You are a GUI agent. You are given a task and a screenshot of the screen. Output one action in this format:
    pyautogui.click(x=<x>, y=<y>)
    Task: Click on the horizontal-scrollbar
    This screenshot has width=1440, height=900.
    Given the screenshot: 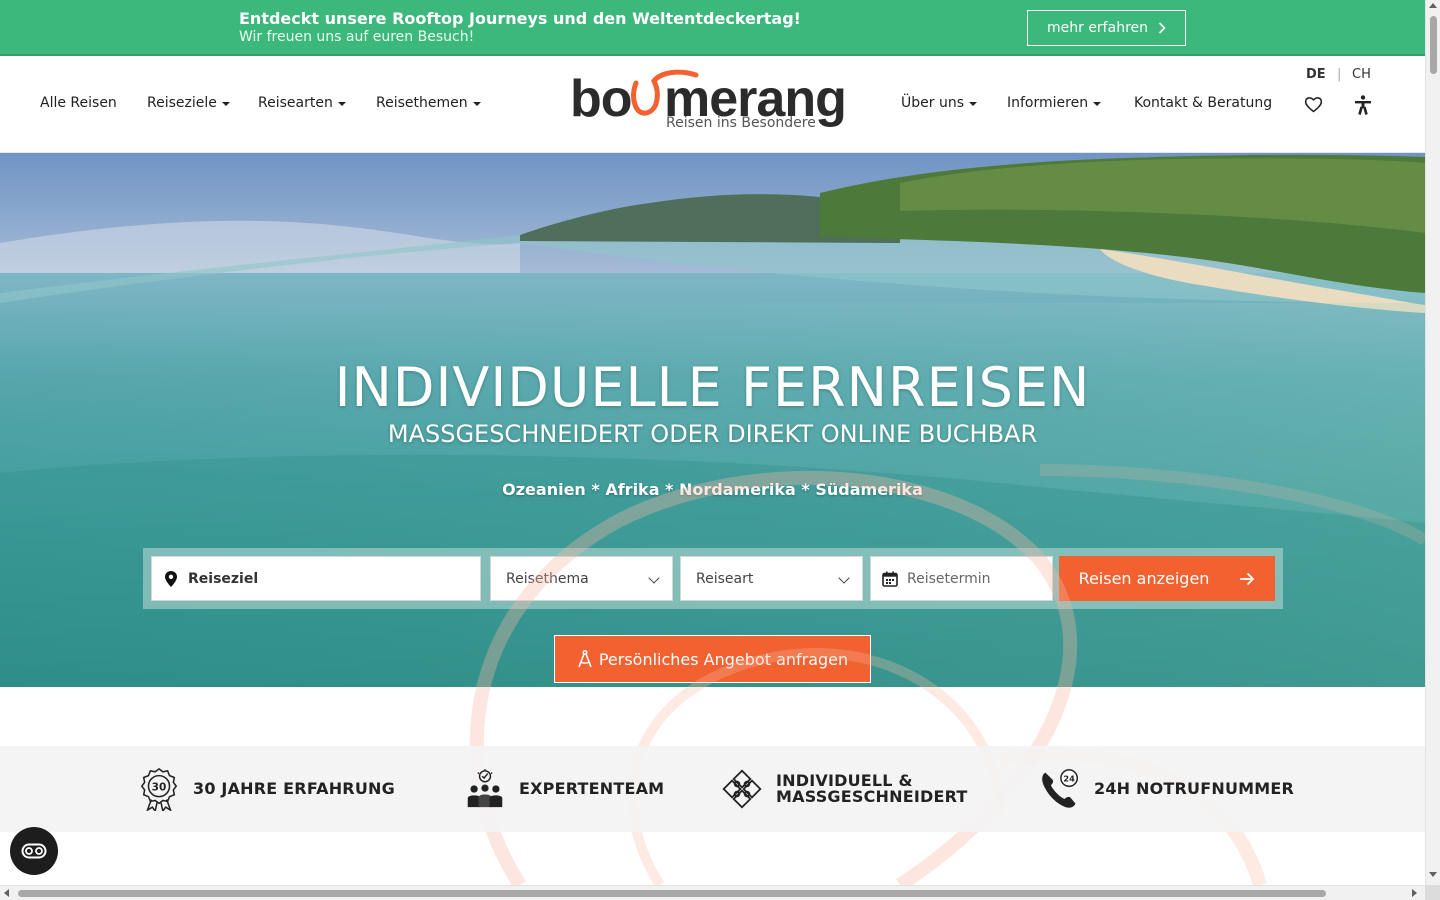 What is the action you would take?
    pyautogui.click(x=720, y=892)
    